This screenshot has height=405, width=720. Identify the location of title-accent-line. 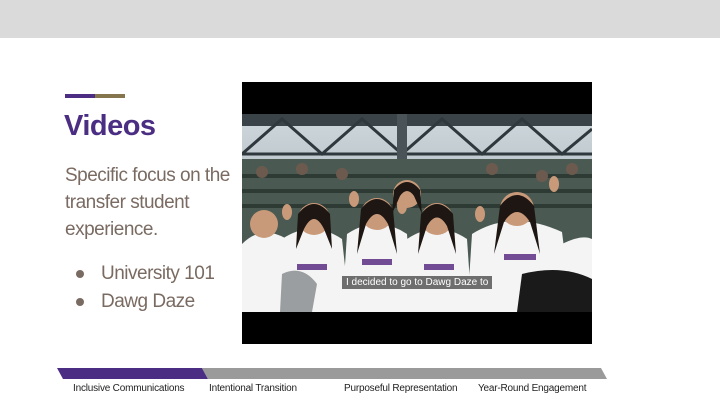
(95, 96).